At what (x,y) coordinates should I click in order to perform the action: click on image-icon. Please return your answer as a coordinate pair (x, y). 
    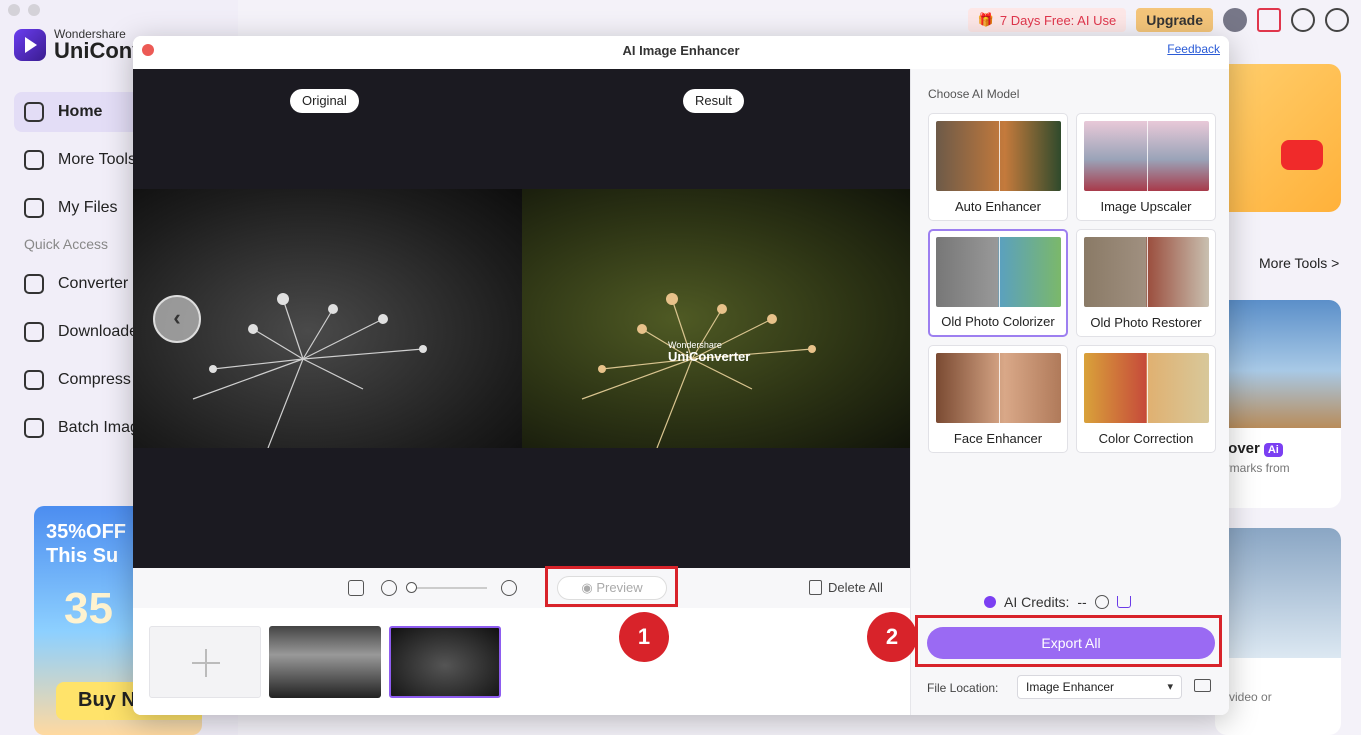
    Looking at the image, I should click on (34, 428).